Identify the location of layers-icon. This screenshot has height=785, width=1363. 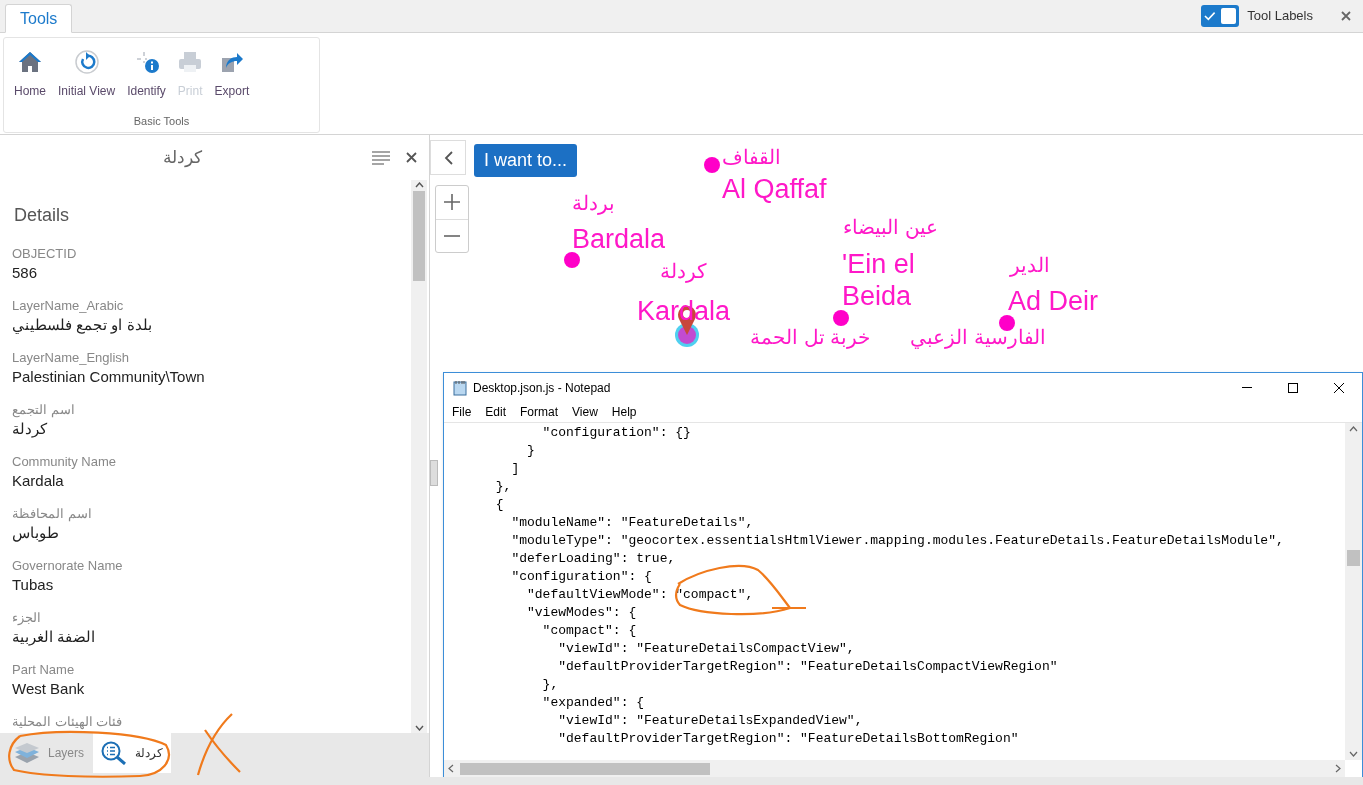
(27, 753).